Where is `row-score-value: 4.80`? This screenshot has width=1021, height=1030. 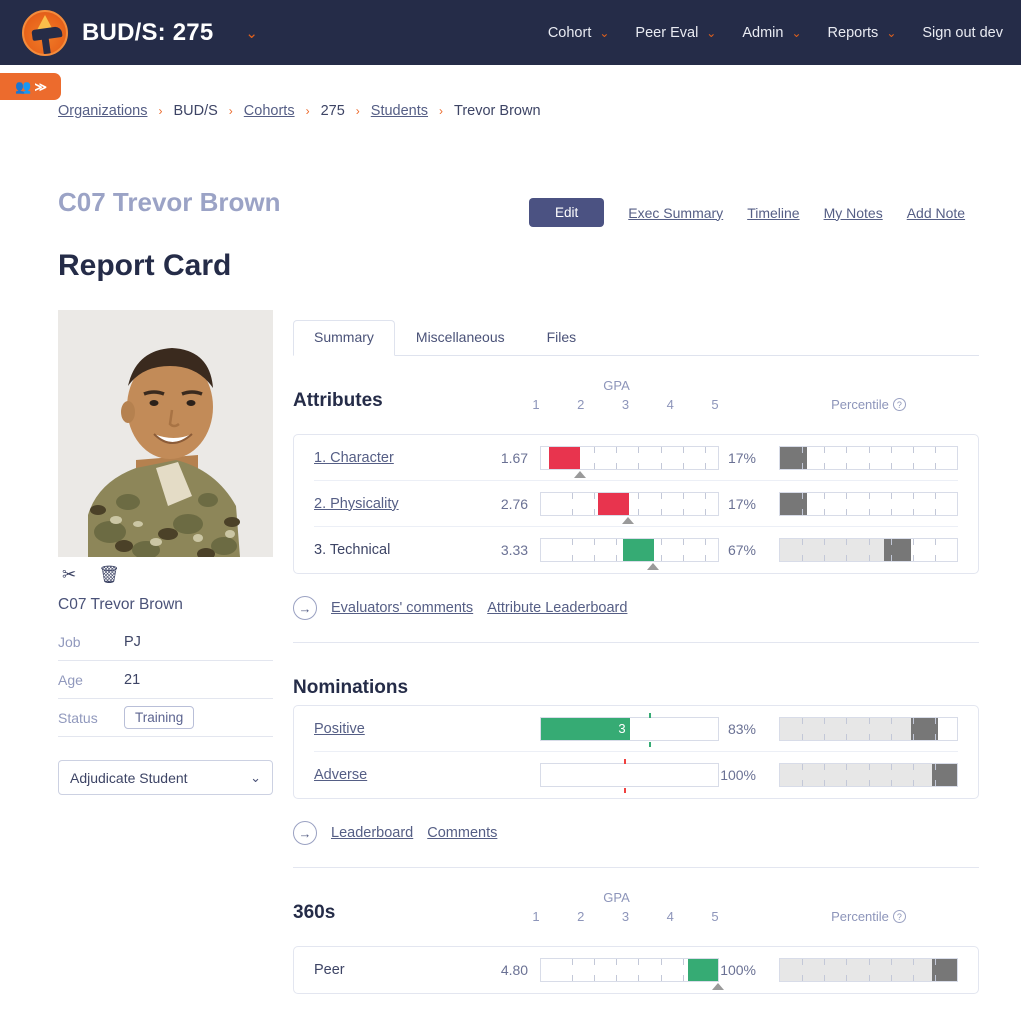
row-score-value: 4.80 is located at coordinates (514, 970).